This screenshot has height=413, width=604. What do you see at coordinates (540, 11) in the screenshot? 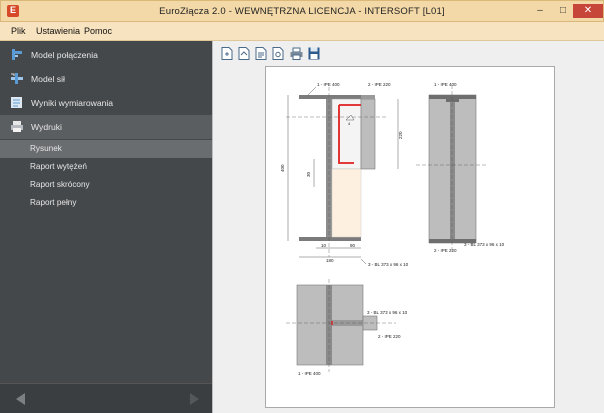
I see `minimize-button: –` at bounding box center [540, 11].